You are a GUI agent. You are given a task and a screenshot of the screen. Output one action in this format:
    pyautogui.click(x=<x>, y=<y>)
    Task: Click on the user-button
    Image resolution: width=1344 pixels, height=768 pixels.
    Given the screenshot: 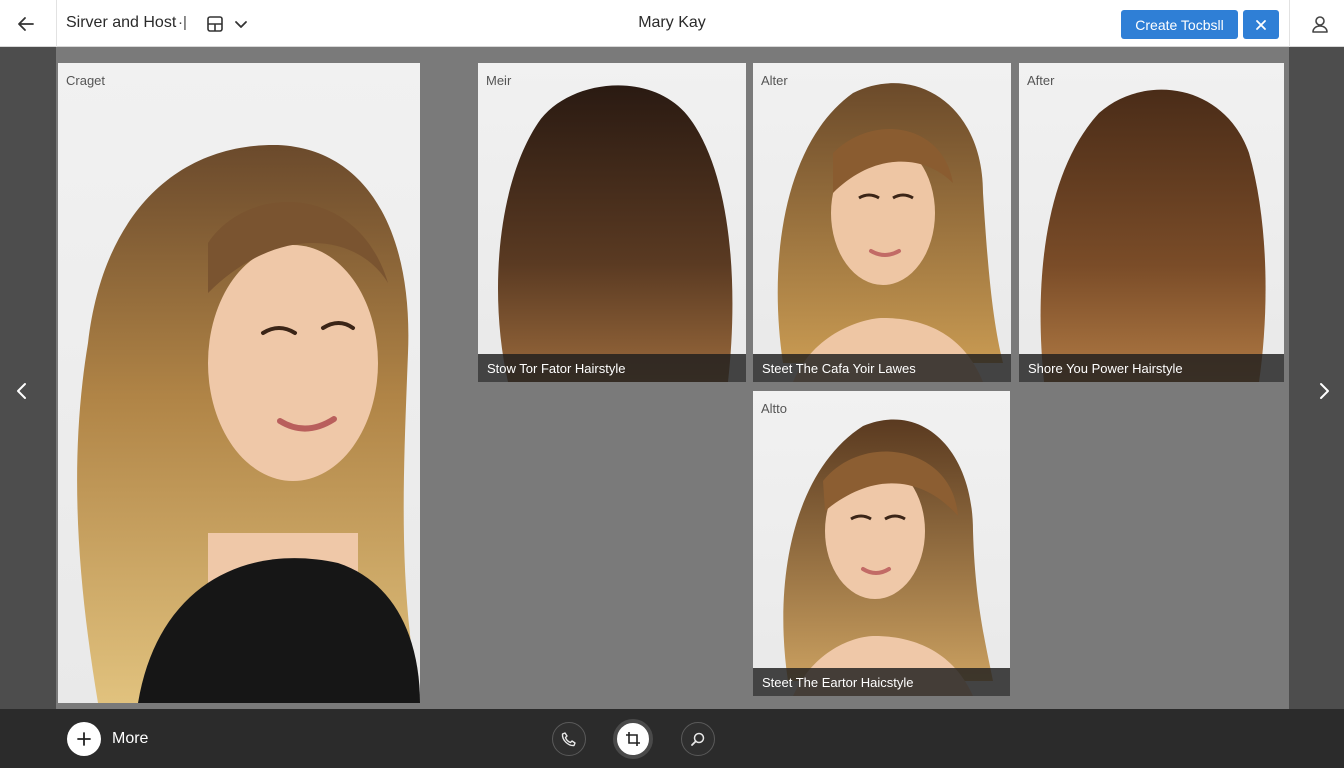 What is the action you would take?
    pyautogui.click(x=1320, y=24)
    